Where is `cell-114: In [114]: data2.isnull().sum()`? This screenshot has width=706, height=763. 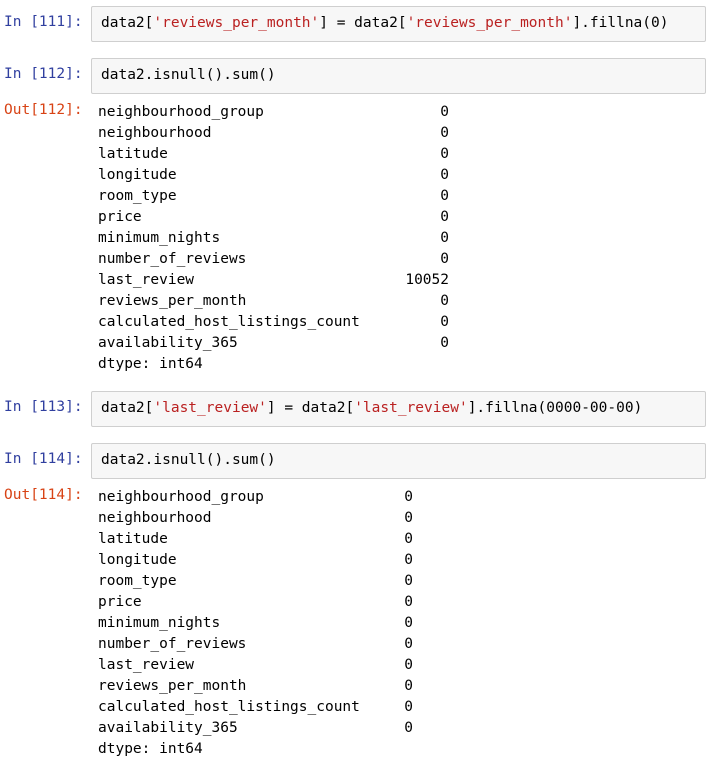 cell-114: In [114]: data2.isnull().sum() is located at coordinates (353, 460).